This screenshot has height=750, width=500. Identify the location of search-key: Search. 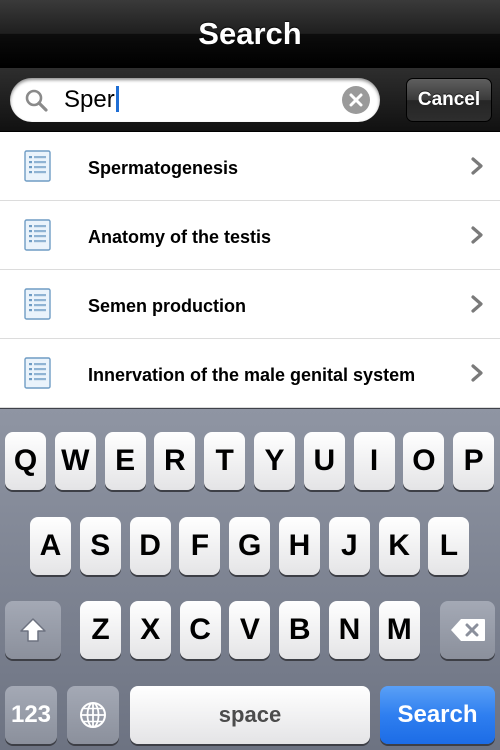
(437, 715).